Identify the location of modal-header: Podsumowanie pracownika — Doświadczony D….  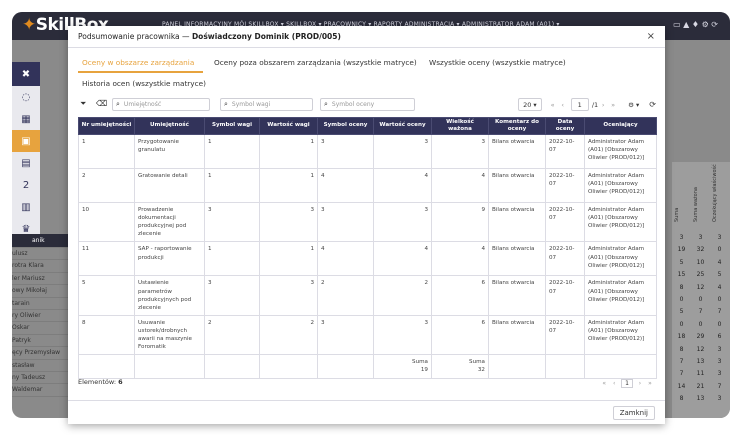
(366, 37).